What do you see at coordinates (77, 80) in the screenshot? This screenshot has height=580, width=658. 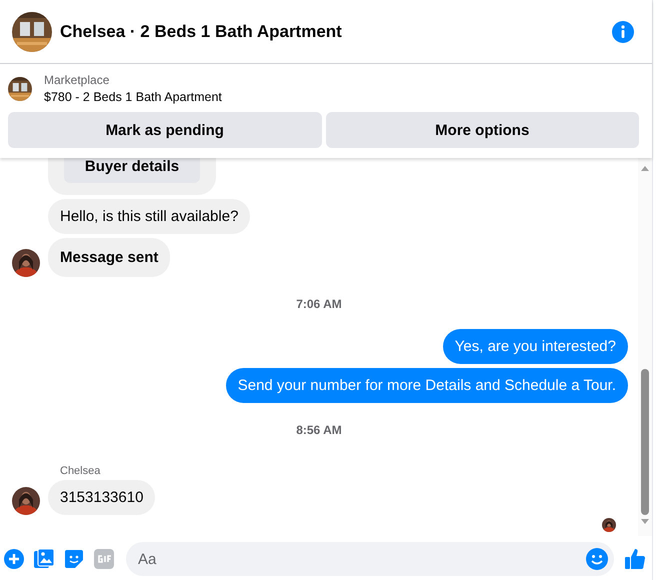 I see `listing-source: Marketplace` at bounding box center [77, 80].